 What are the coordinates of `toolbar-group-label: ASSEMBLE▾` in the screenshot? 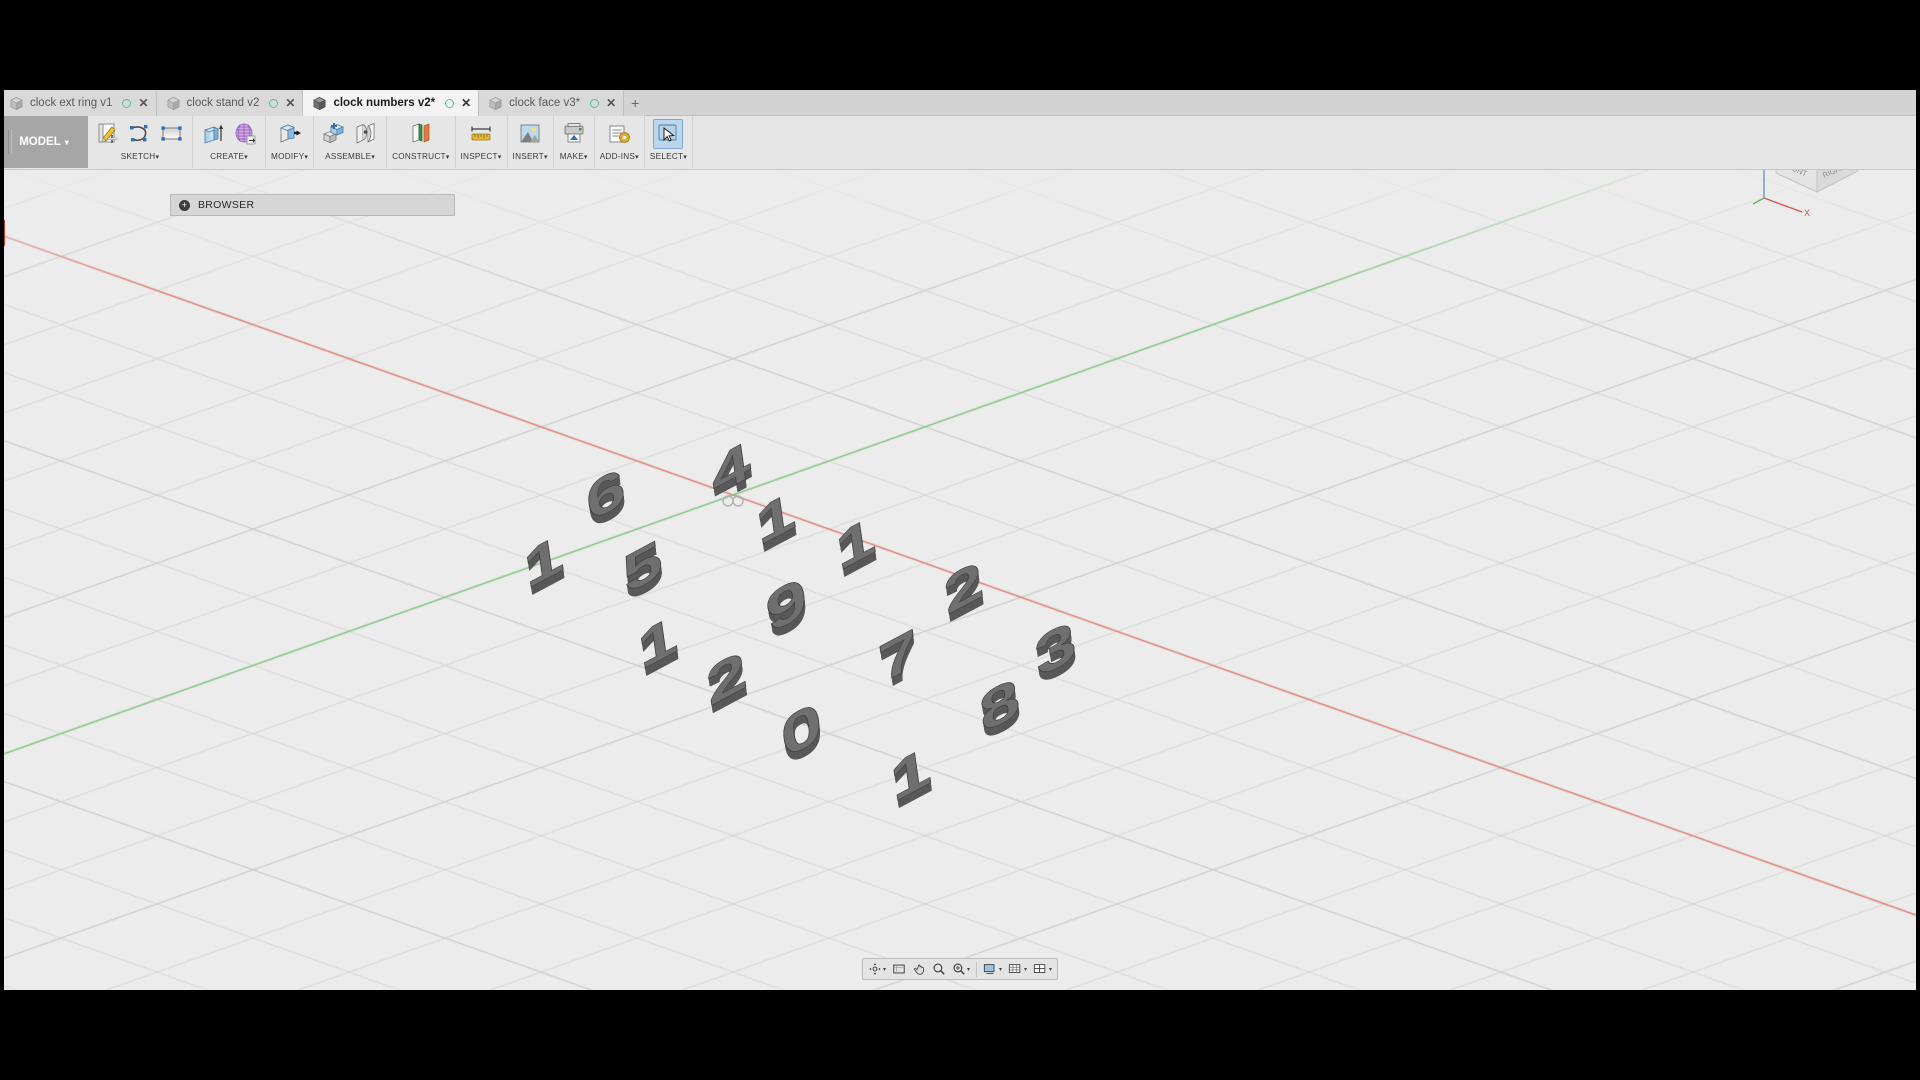 It's located at (350, 156).